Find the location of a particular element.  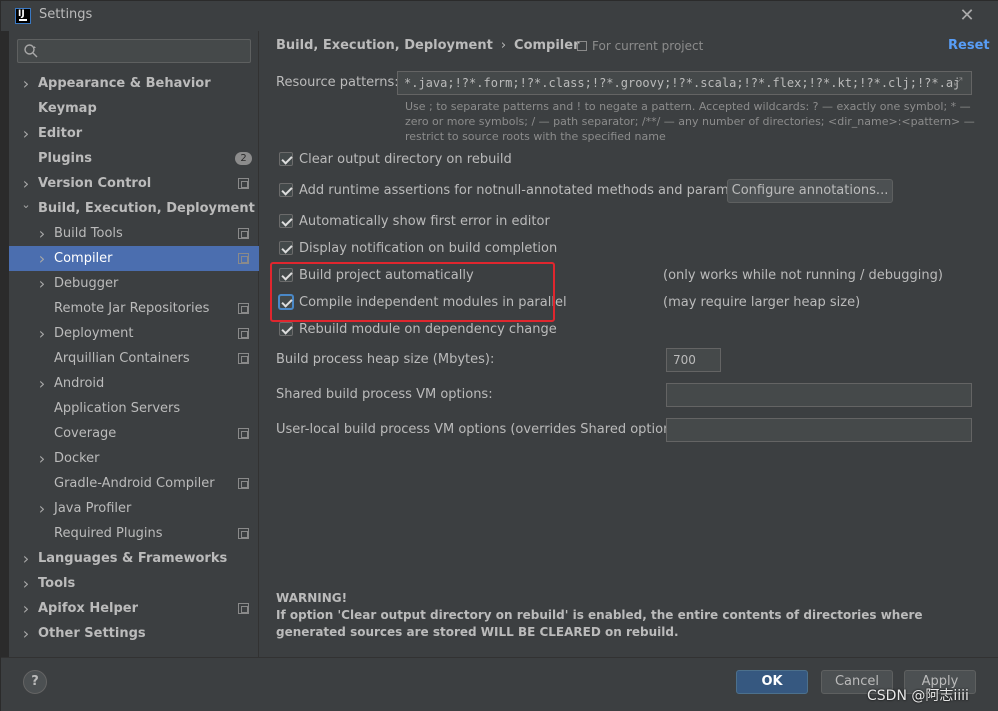

watermark: CSDN @阿志iiii is located at coordinates (918, 696).